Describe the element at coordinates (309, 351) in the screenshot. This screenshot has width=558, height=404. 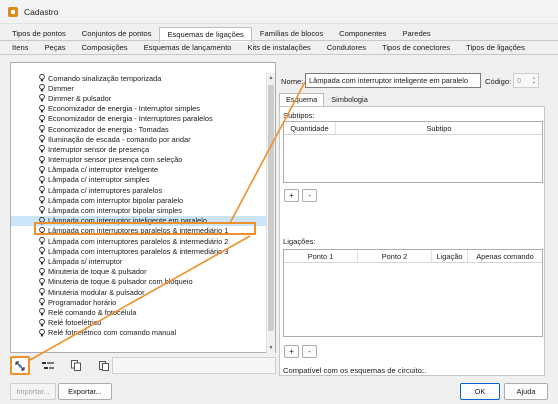
I see `ligacoes-remove-button: -` at that location.